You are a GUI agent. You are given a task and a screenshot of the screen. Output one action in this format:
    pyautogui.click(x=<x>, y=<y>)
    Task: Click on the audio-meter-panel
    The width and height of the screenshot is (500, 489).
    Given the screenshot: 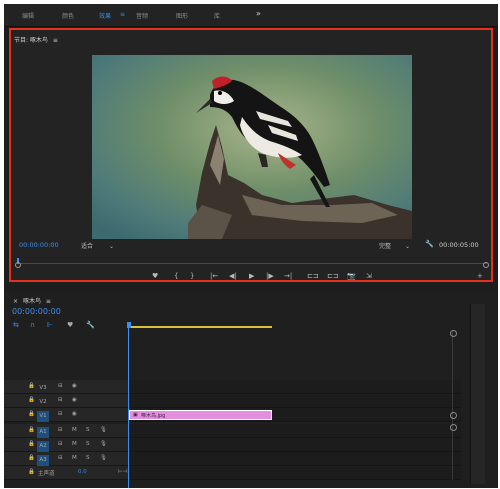 What is the action you would take?
    pyautogui.click(x=477, y=394)
    